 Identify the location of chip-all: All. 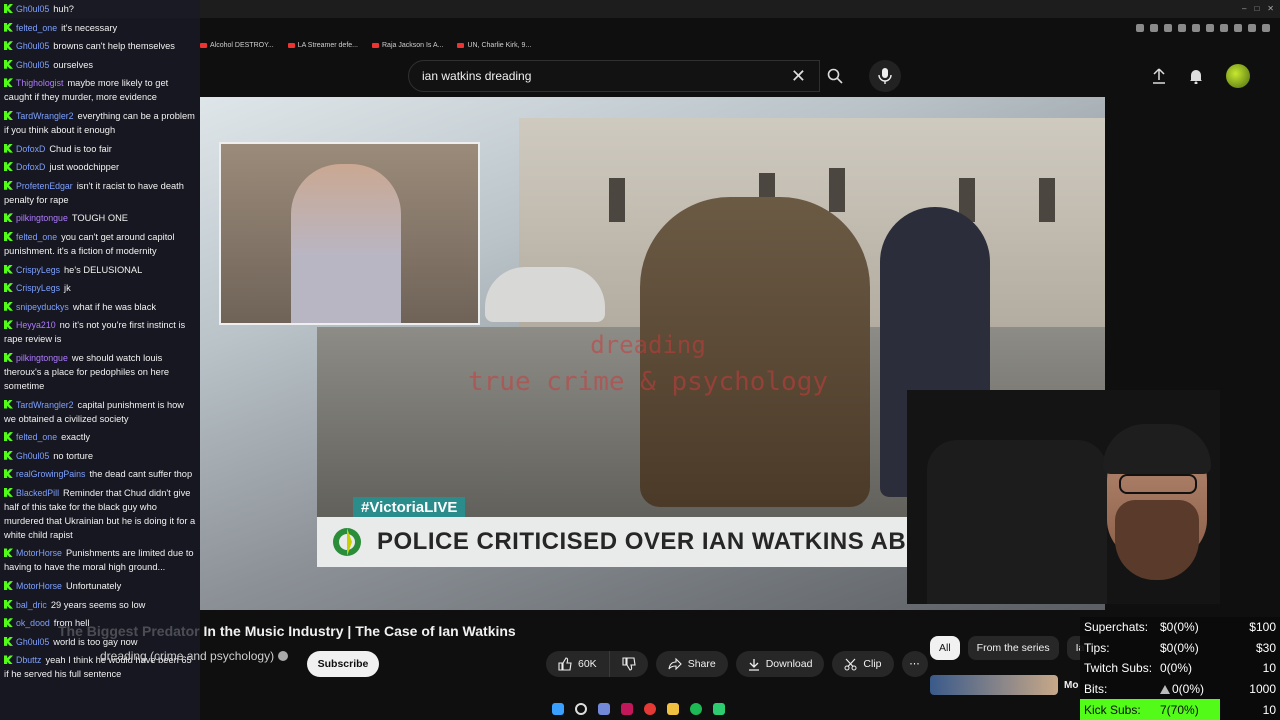
(945, 648).